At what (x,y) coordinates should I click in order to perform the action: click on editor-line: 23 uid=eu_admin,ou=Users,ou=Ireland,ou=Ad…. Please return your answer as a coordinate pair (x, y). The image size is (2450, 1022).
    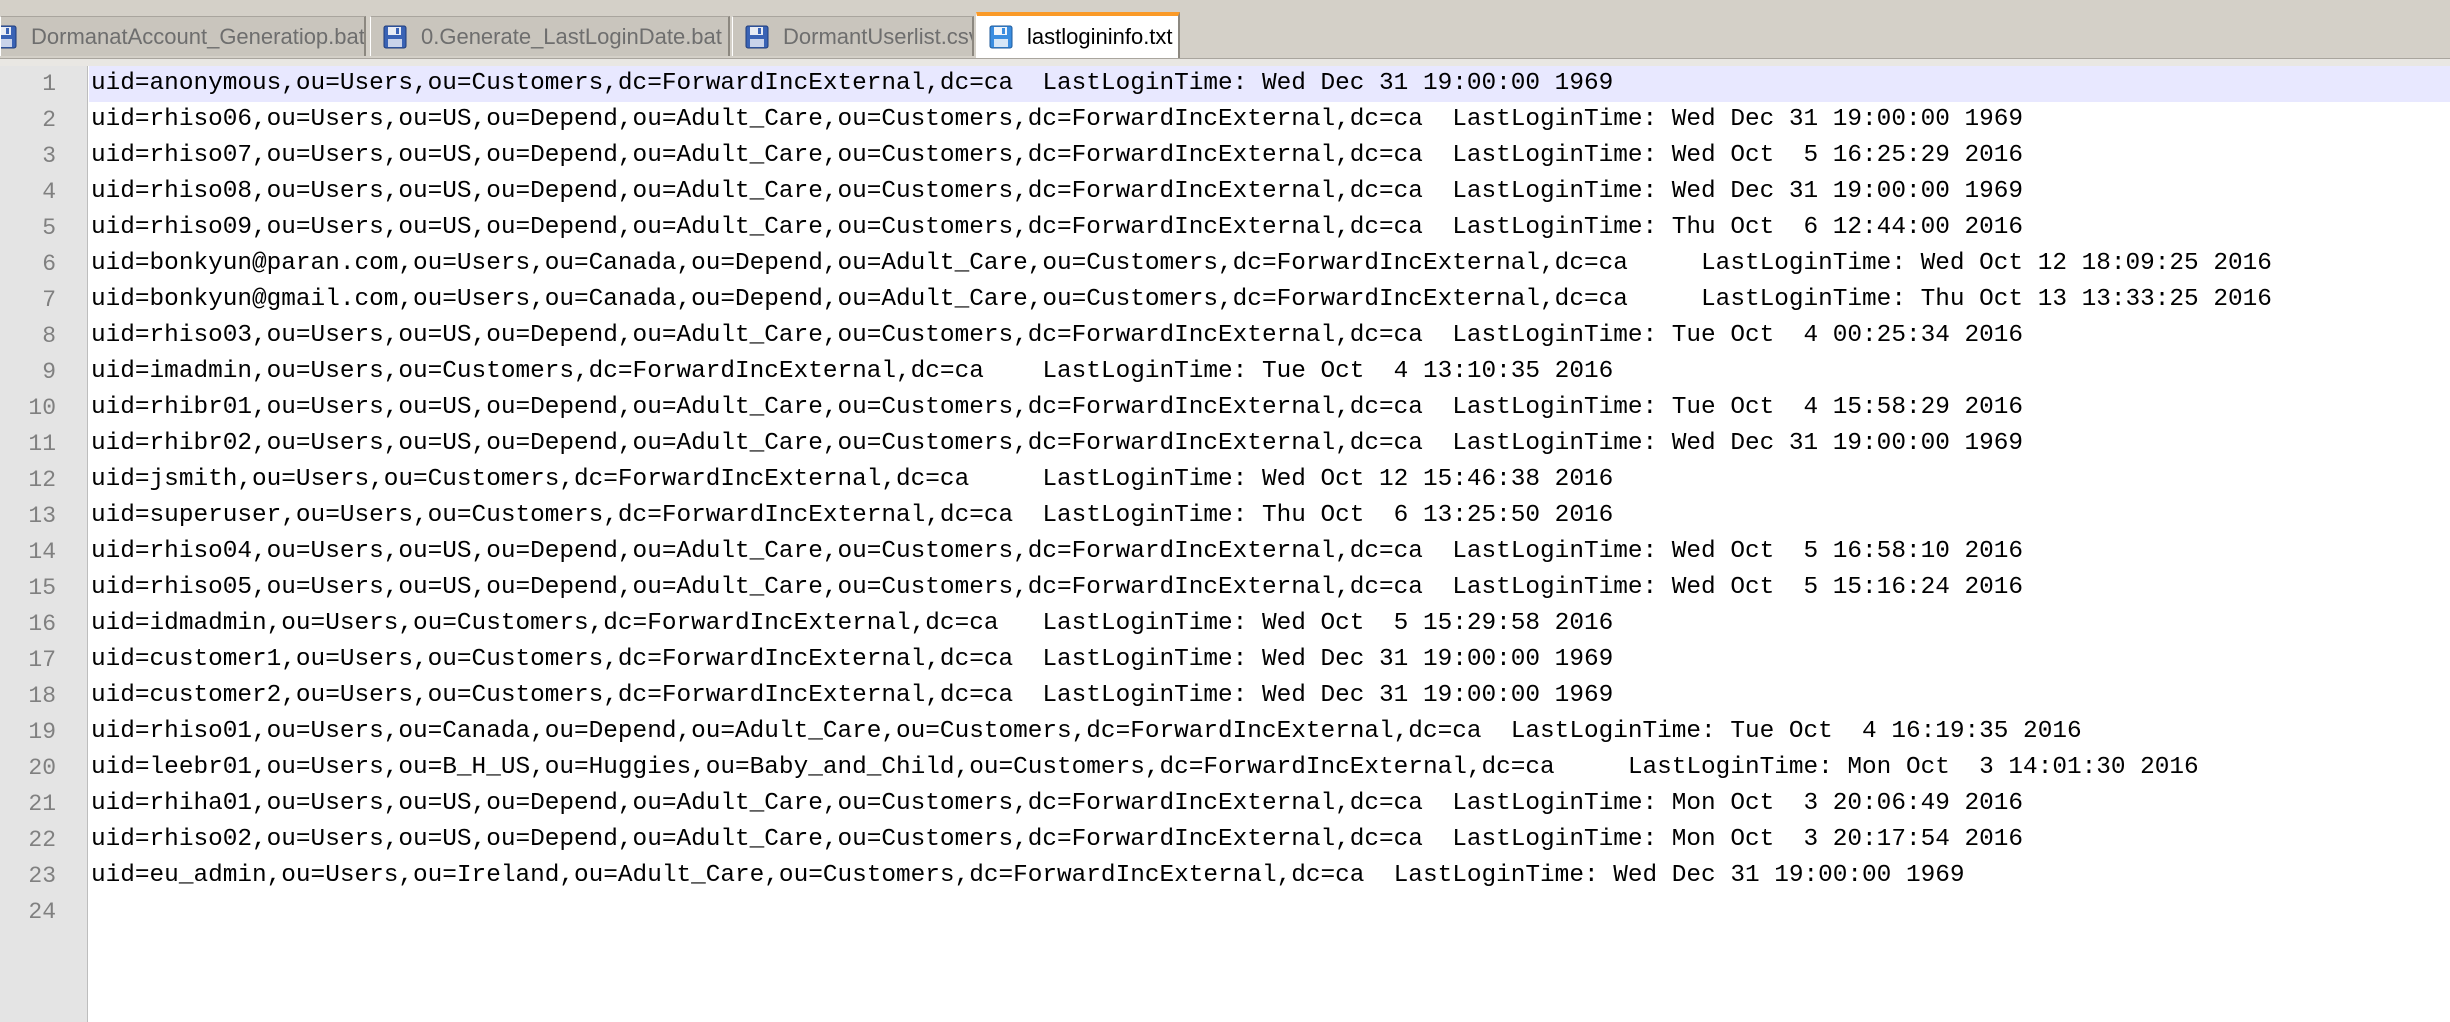
    Looking at the image, I should click on (1225, 876).